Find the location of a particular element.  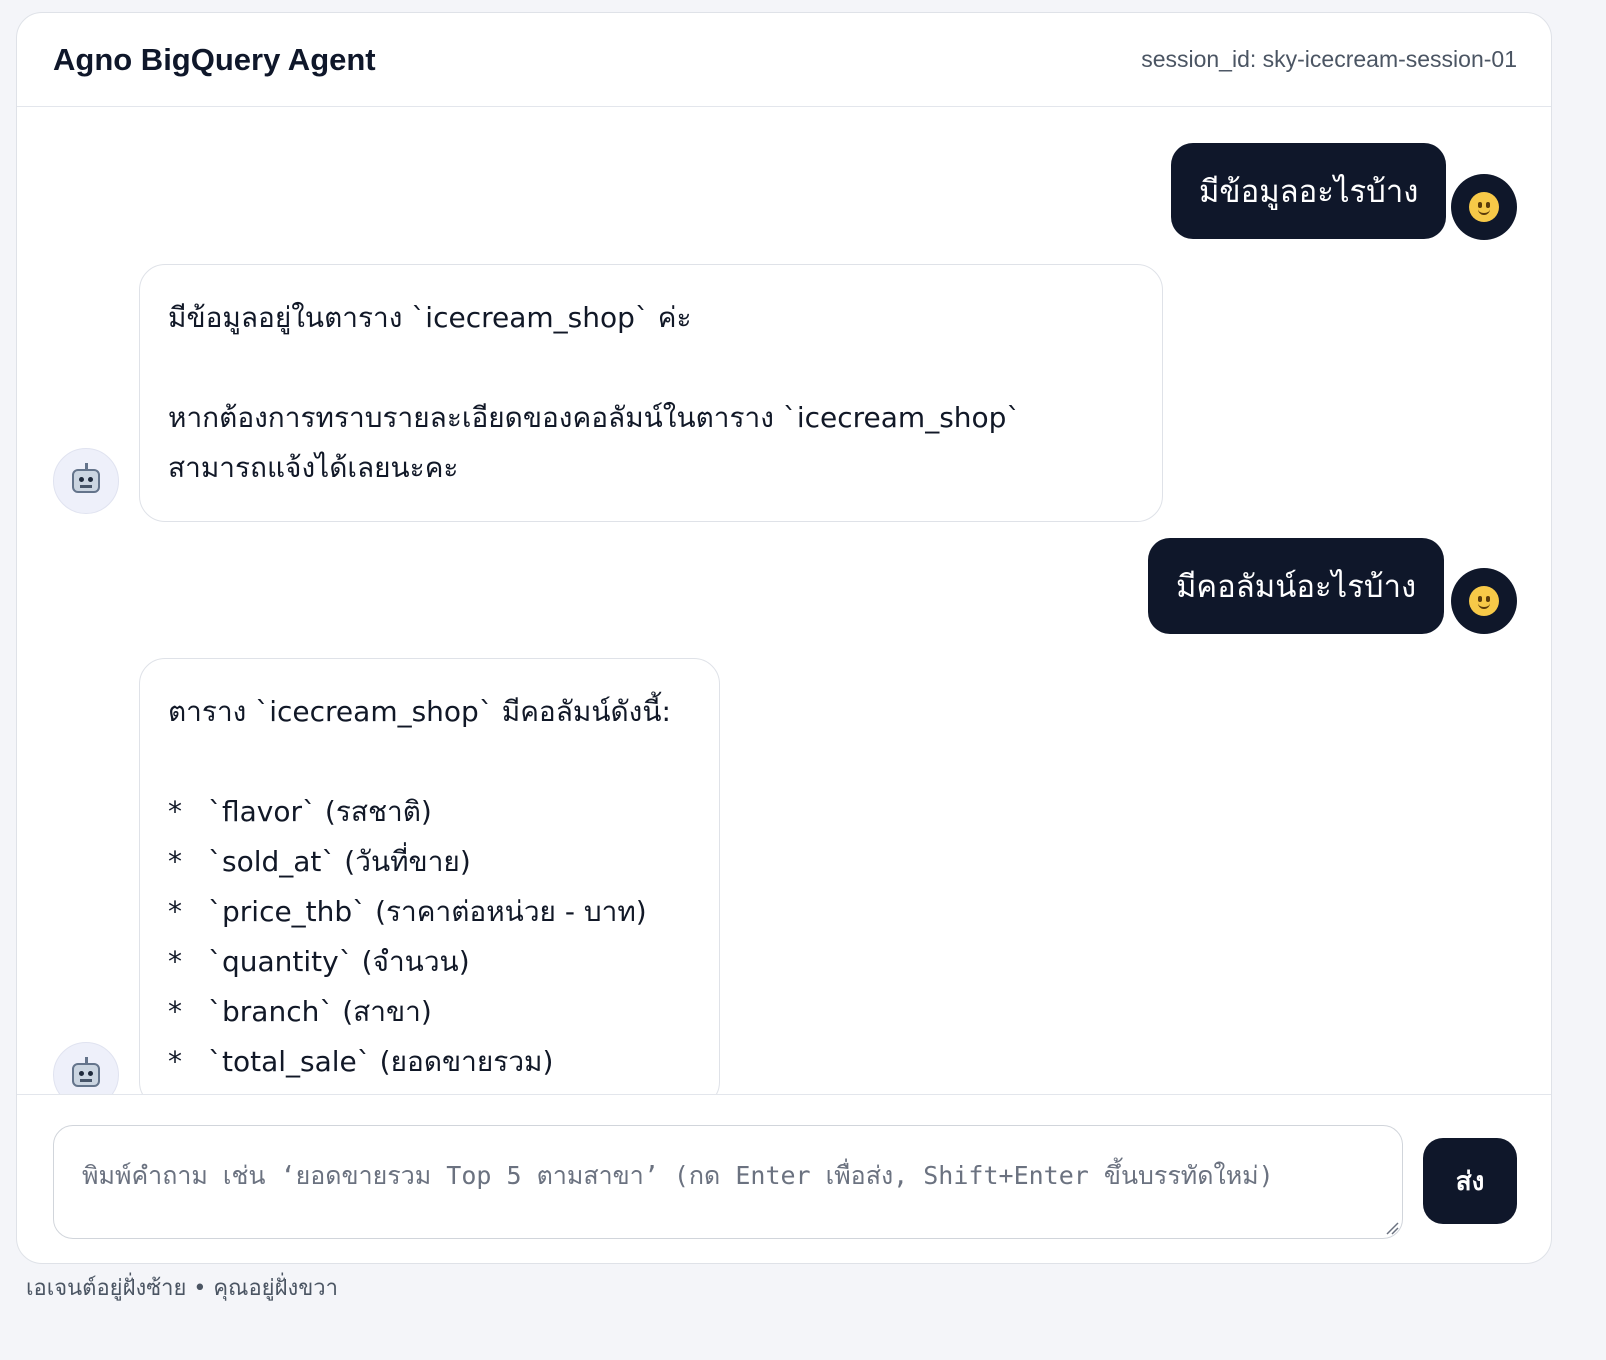

send-button: ส่ง is located at coordinates (1470, 1181).